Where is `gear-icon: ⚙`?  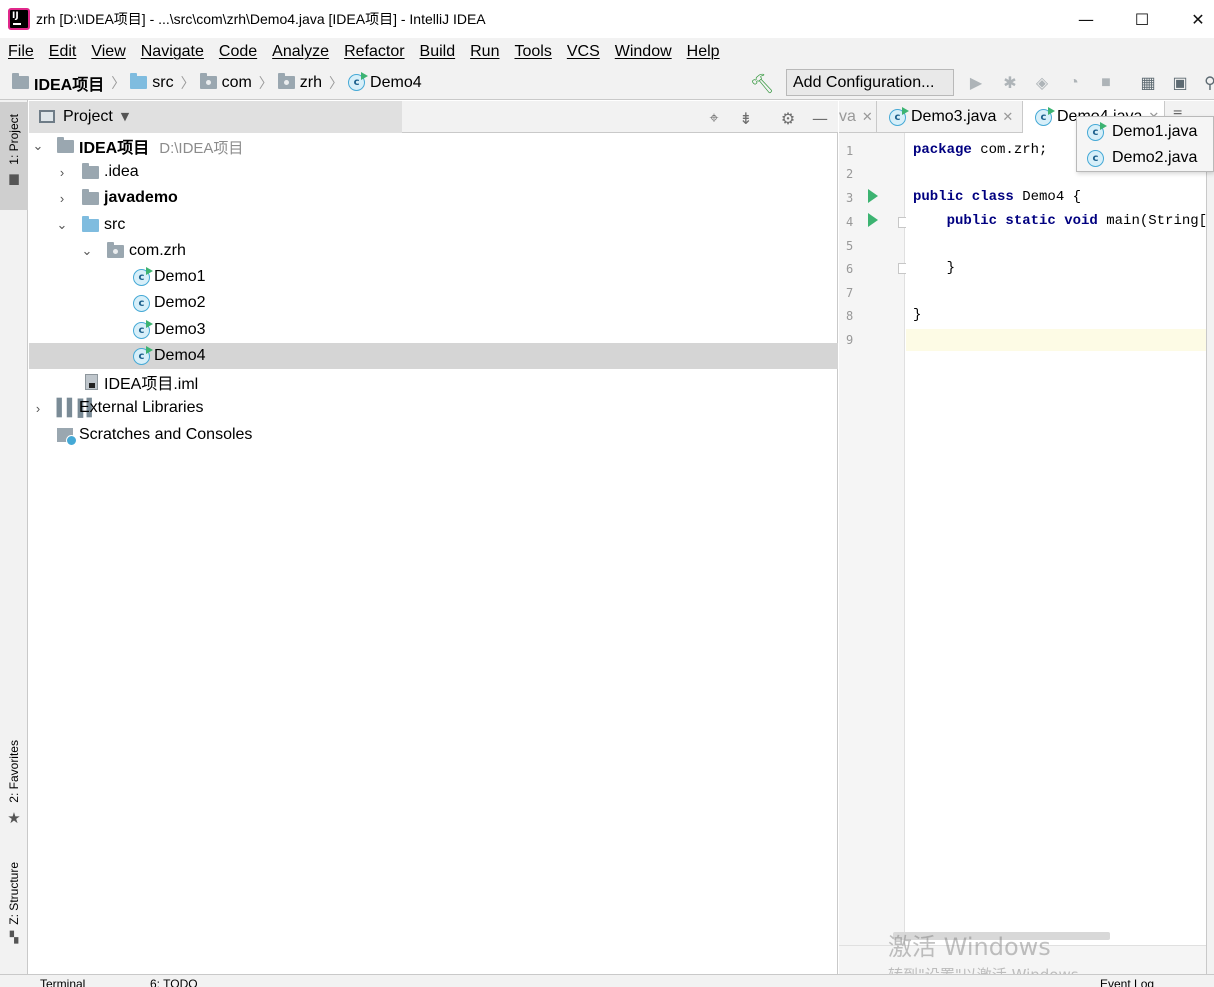
gear-icon: ⚙ is located at coordinates (788, 118).